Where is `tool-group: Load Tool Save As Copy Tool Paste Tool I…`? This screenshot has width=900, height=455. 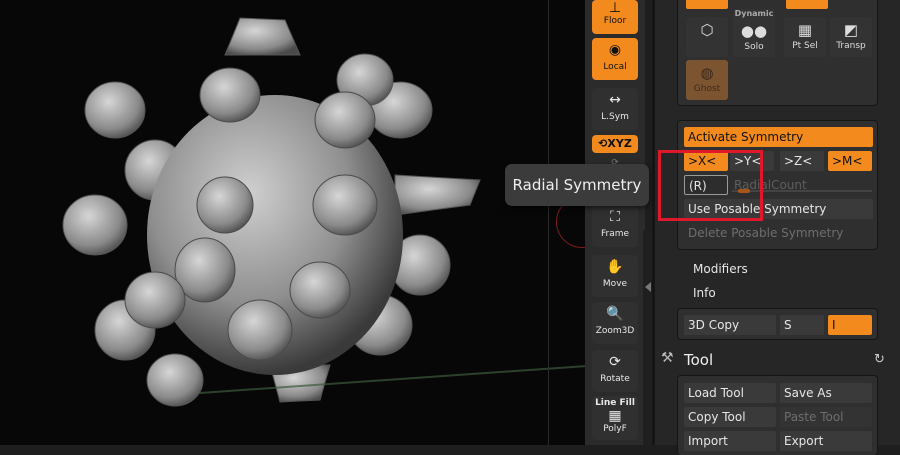
tool-group: Load Tool Save As Copy Tool Paste Tool I… is located at coordinates (777, 415).